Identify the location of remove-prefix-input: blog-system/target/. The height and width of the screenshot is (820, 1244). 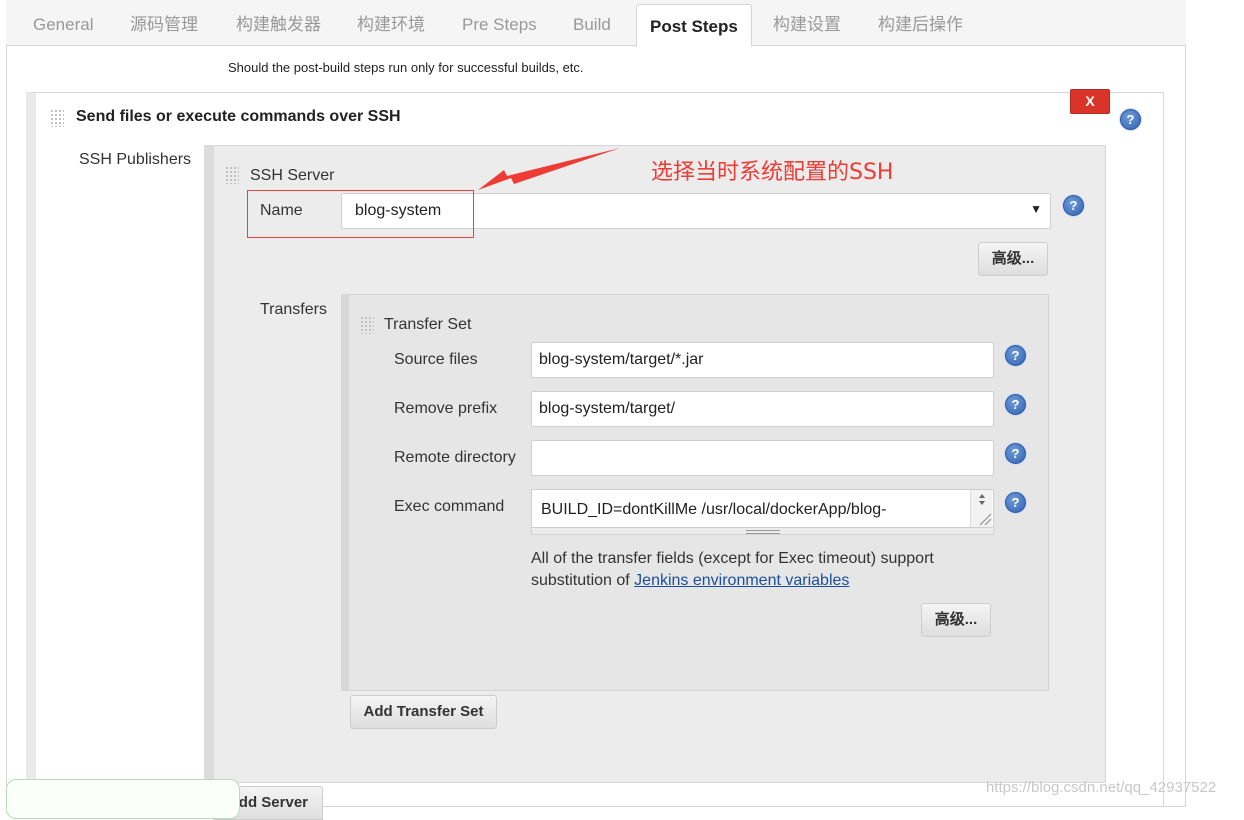
(762, 409).